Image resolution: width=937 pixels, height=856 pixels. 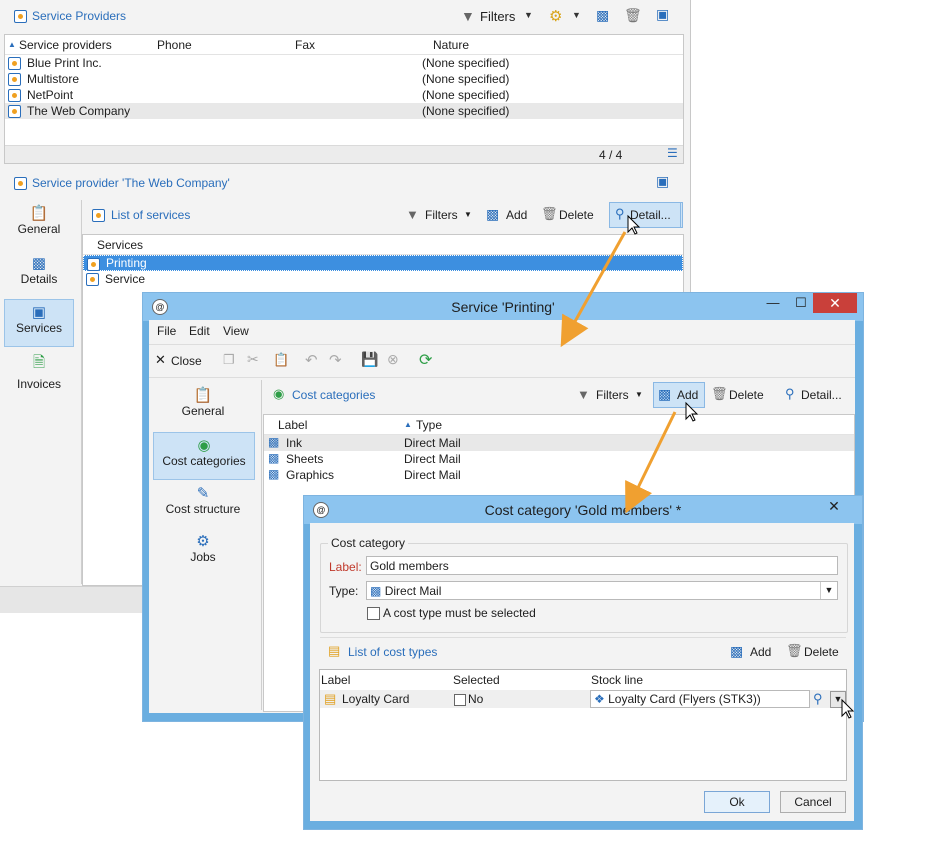 I want to click on arrow-to-service-window, so click(x=593, y=289).